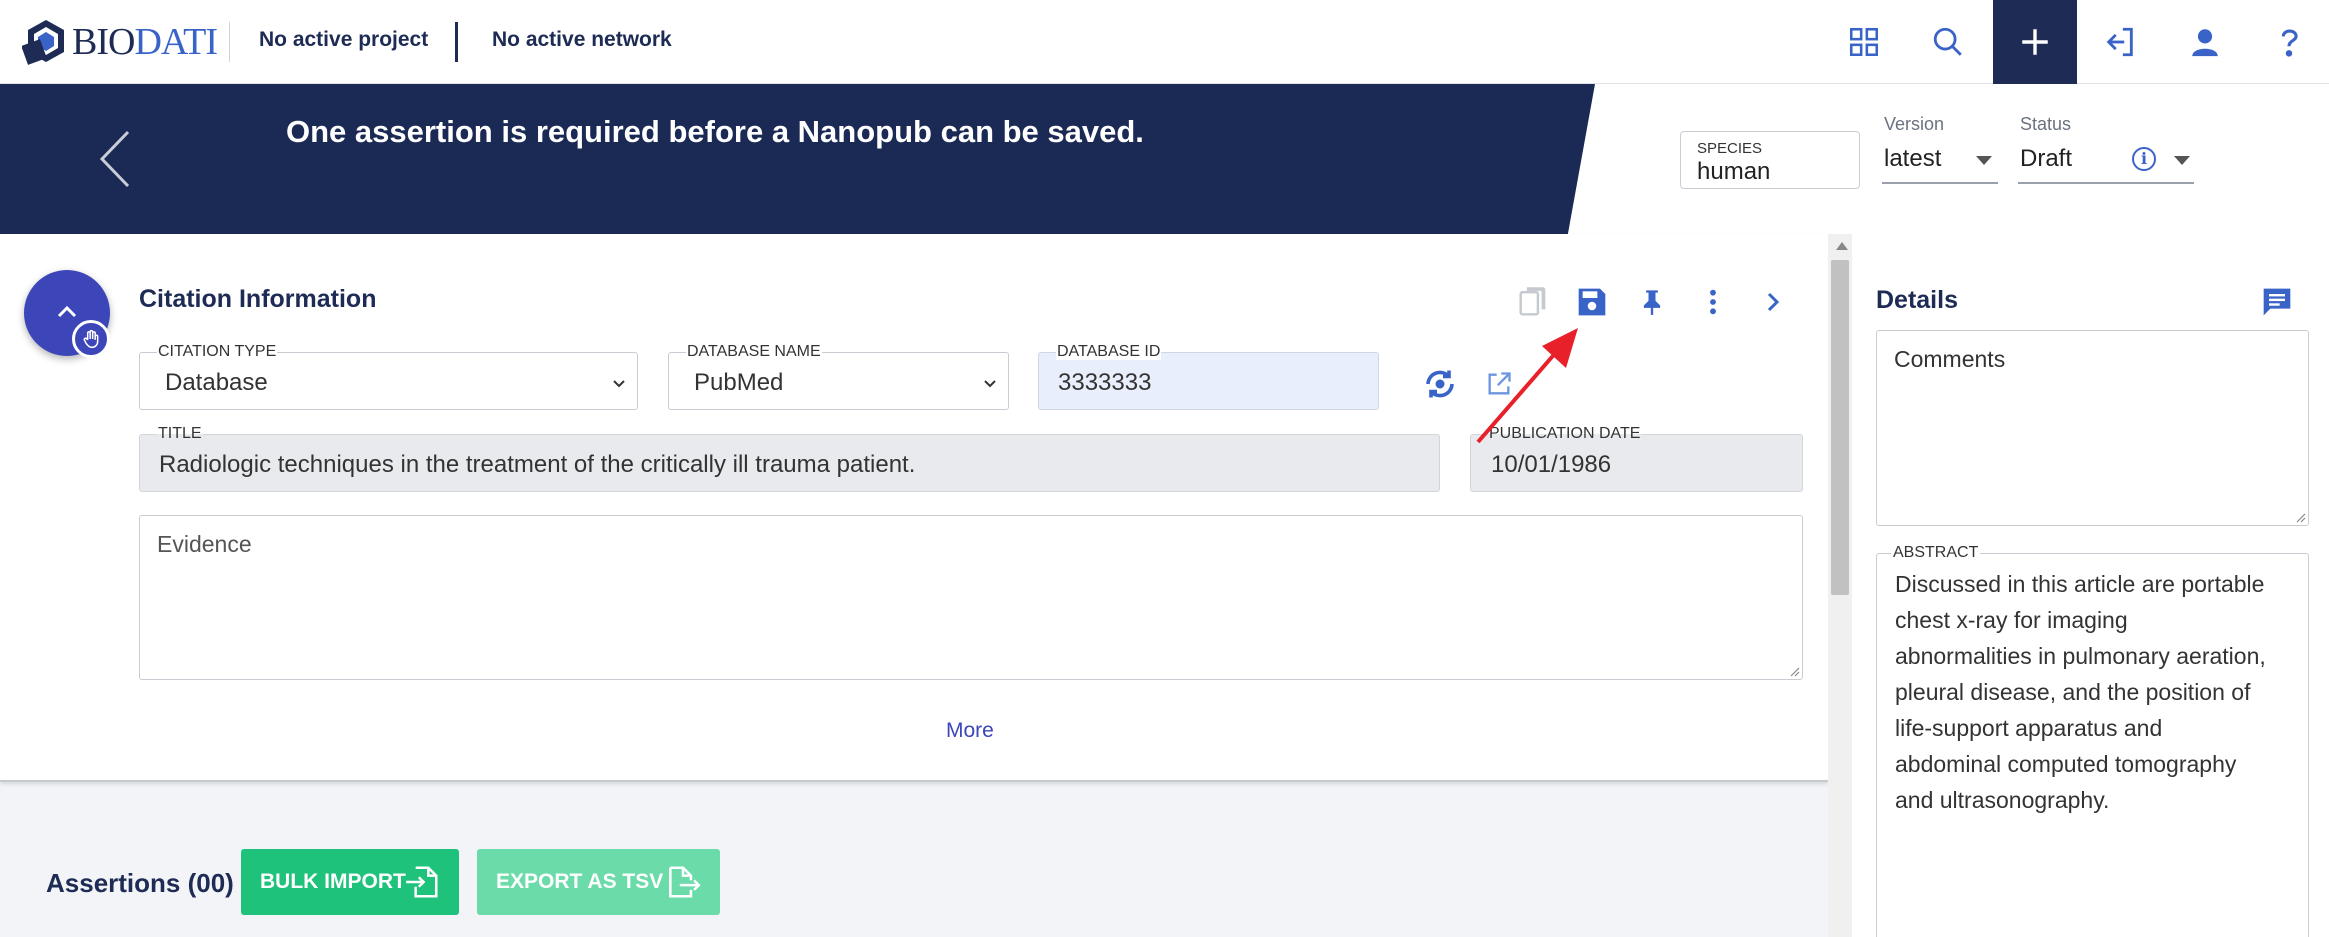 This screenshot has height=937, width=2329. What do you see at coordinates (1551, 464) in the screenshot?
I see `publication-date-value: 10/01/1986` at bounding box center [1551, 464].